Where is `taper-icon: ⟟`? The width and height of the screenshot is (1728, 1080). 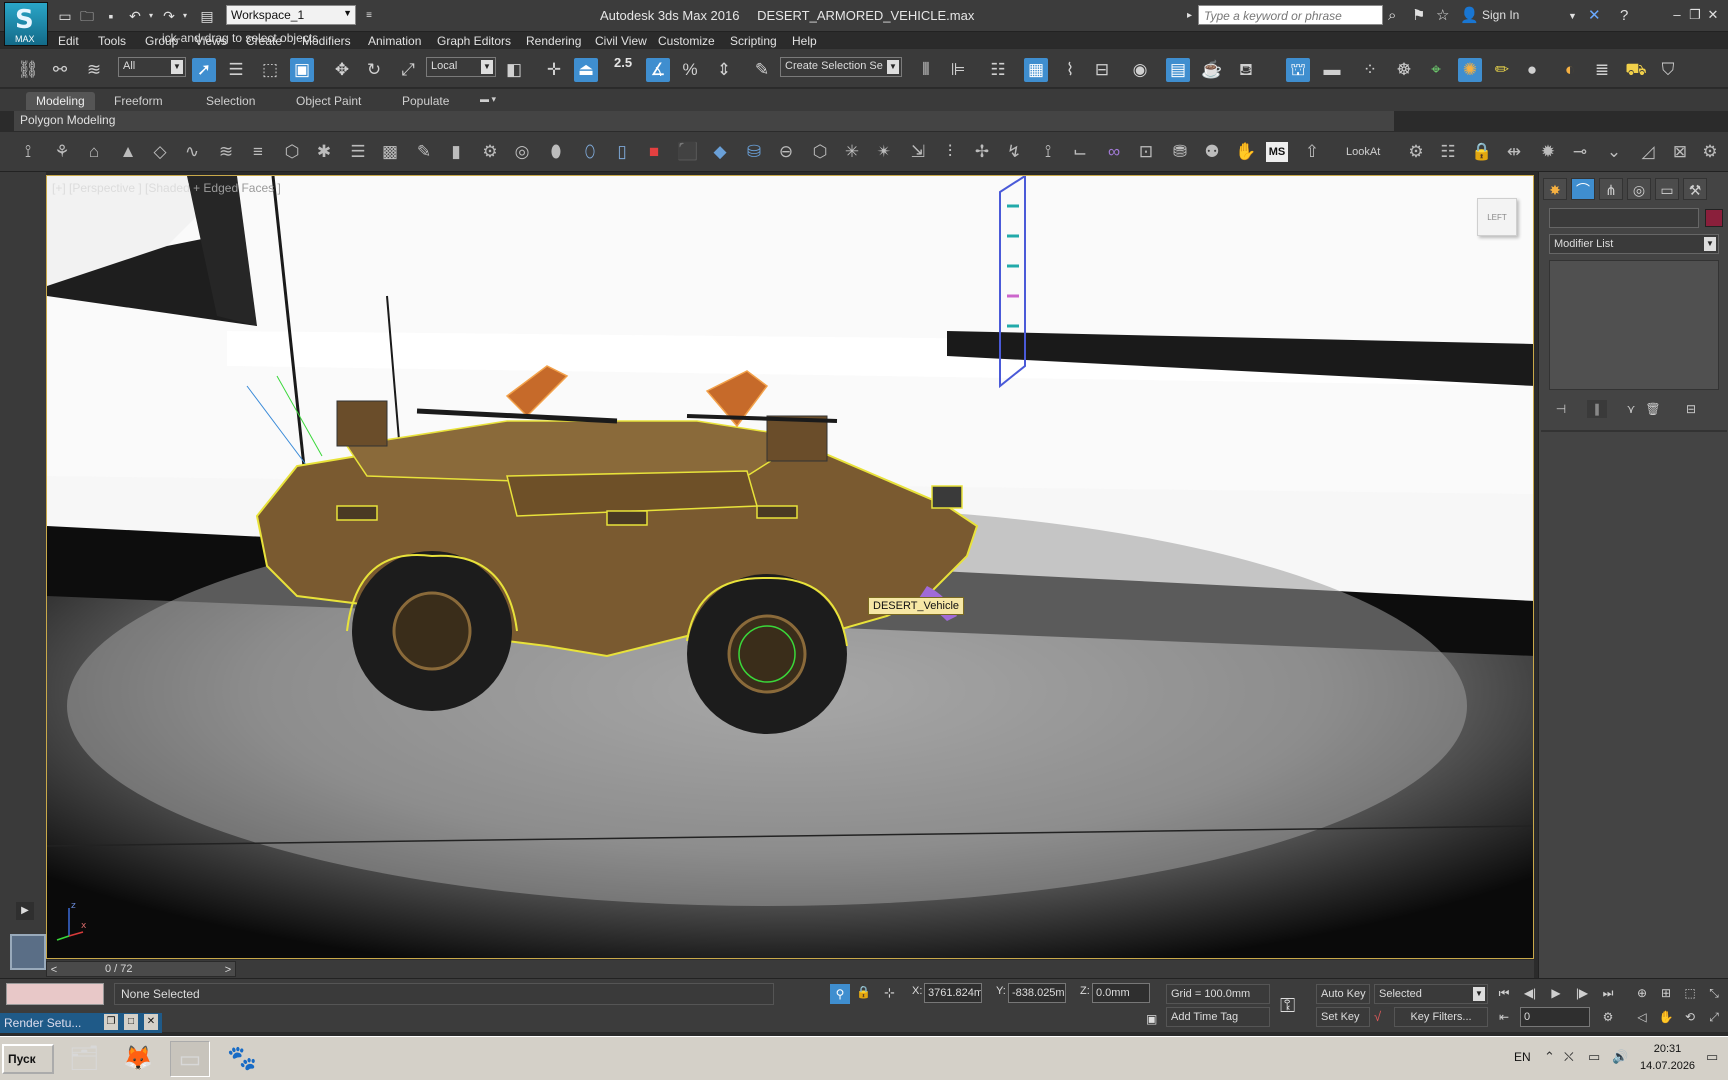
taper-icon: ⟟ is located at coordinates (1048, 152).